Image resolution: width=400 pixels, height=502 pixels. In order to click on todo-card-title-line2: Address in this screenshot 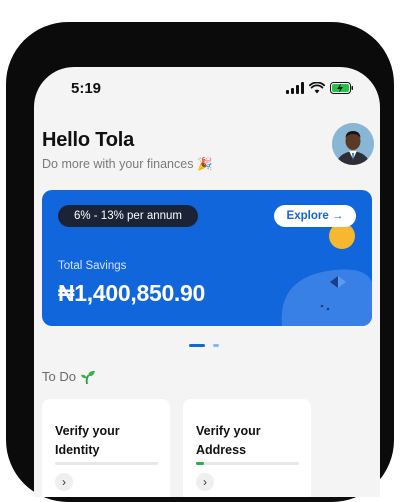, I will do `click(221, 450)`.